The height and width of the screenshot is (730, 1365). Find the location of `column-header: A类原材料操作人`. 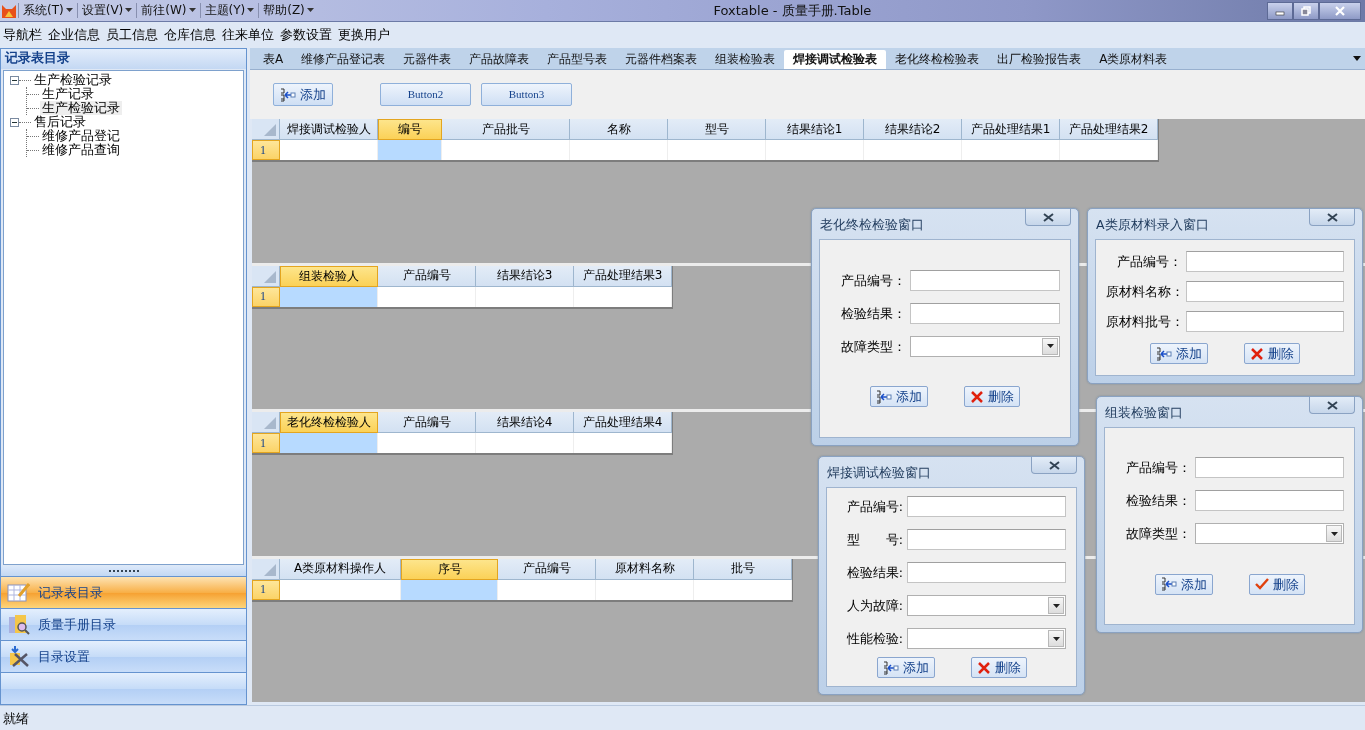

column-header: A类原材料操作人 is located at coordinates (340, 569).